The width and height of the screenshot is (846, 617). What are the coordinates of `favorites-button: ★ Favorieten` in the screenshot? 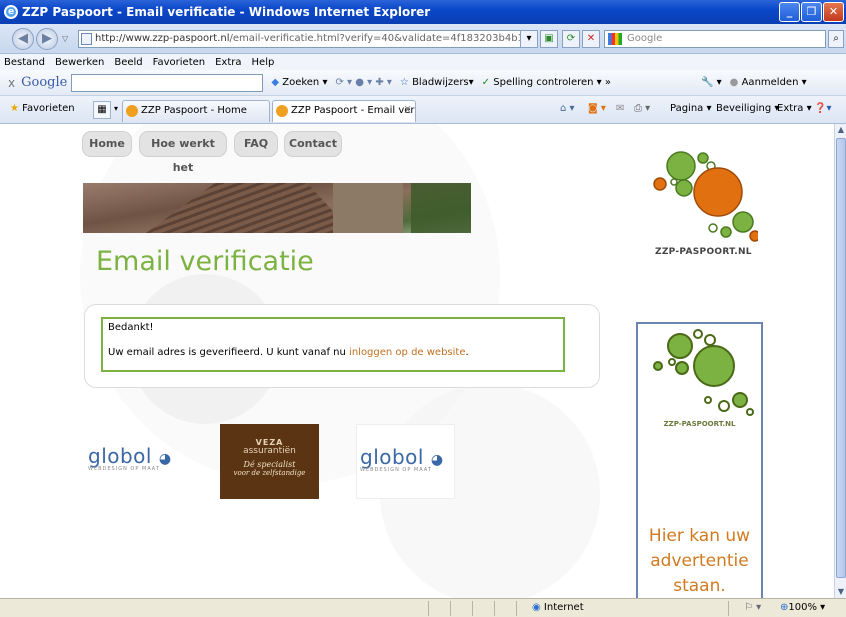 It's located at (42, 108).